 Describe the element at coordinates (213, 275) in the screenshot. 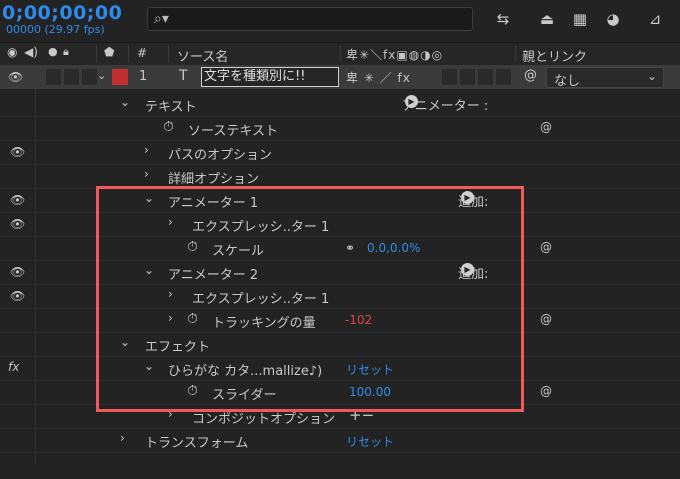

I see `prop-label: アニメーター 2` at that location.